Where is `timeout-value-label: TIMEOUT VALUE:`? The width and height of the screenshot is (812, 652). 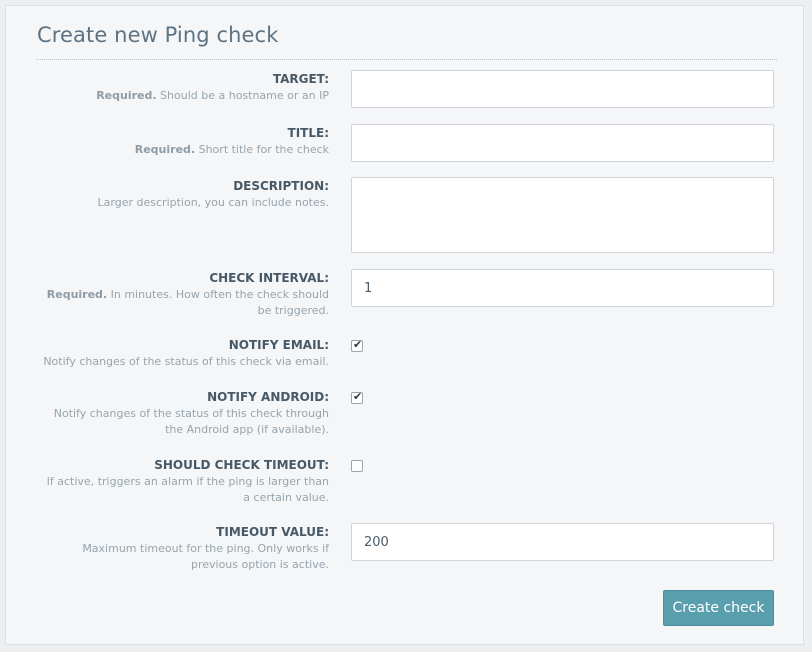 timeout-value-label: TIMEOUT VALUE: is located at coordinates (272, 532).